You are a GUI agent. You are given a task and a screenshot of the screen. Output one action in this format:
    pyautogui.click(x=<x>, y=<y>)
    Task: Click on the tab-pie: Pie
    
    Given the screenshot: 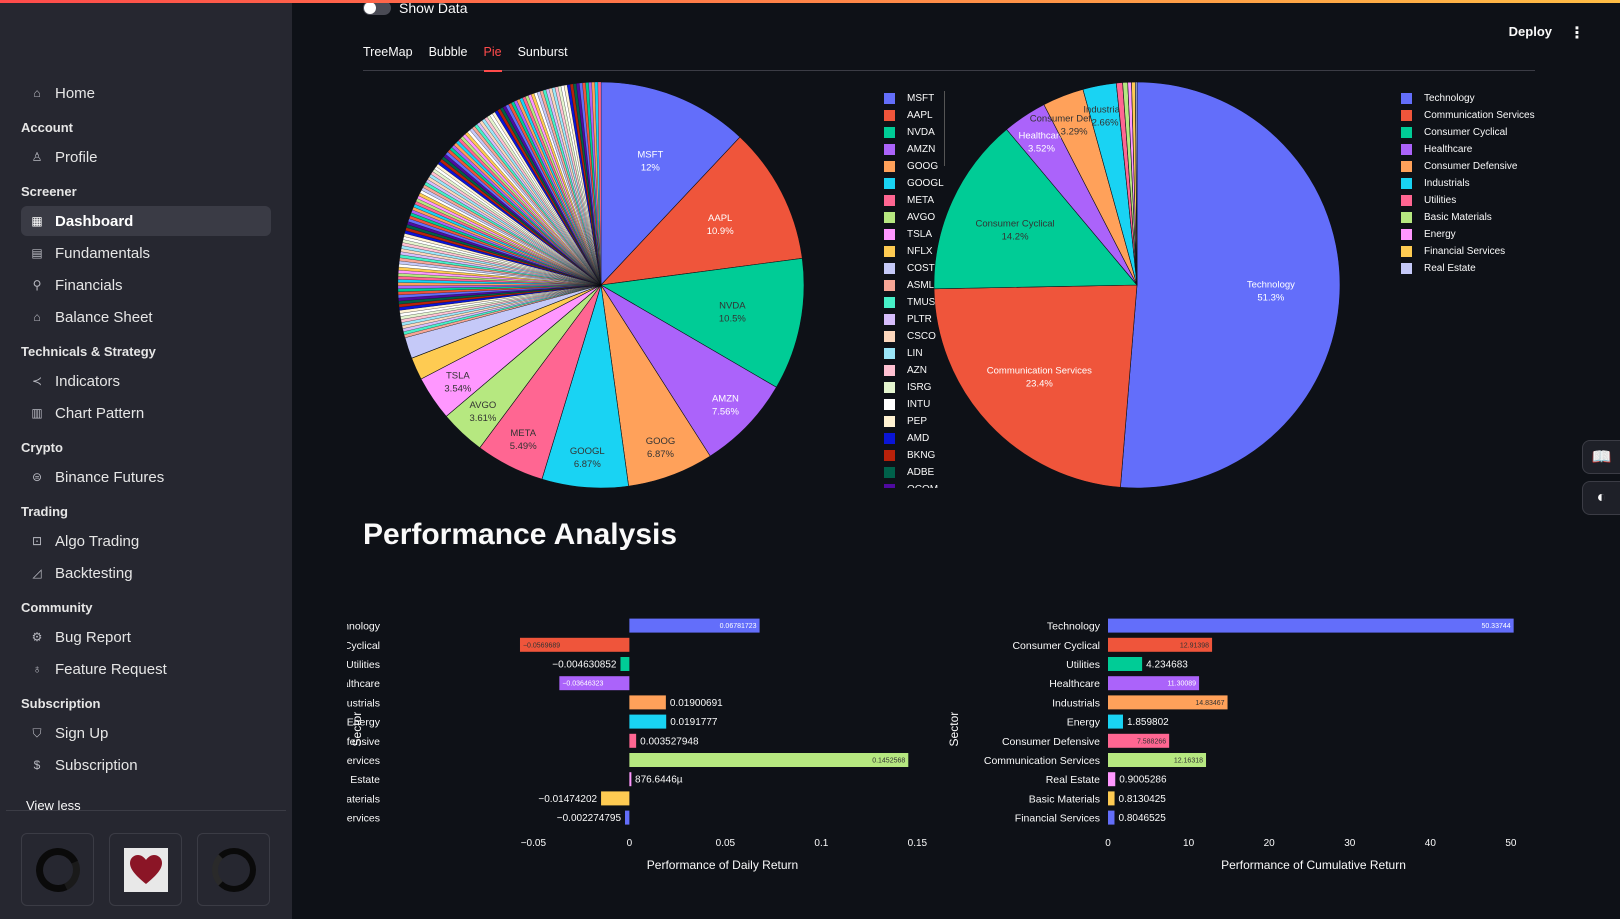 What is the action you would take?
    pyautogui.click(x=492, y=57)
    